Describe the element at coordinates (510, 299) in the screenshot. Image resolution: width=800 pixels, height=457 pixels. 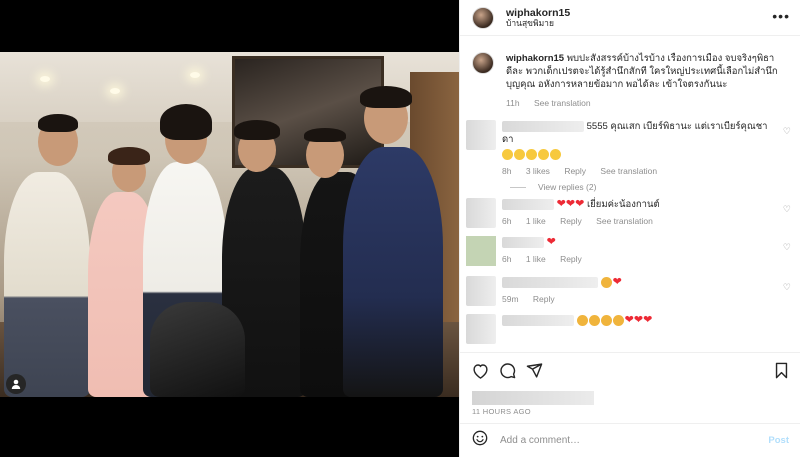
I see `comment-time: 59m` at that location.